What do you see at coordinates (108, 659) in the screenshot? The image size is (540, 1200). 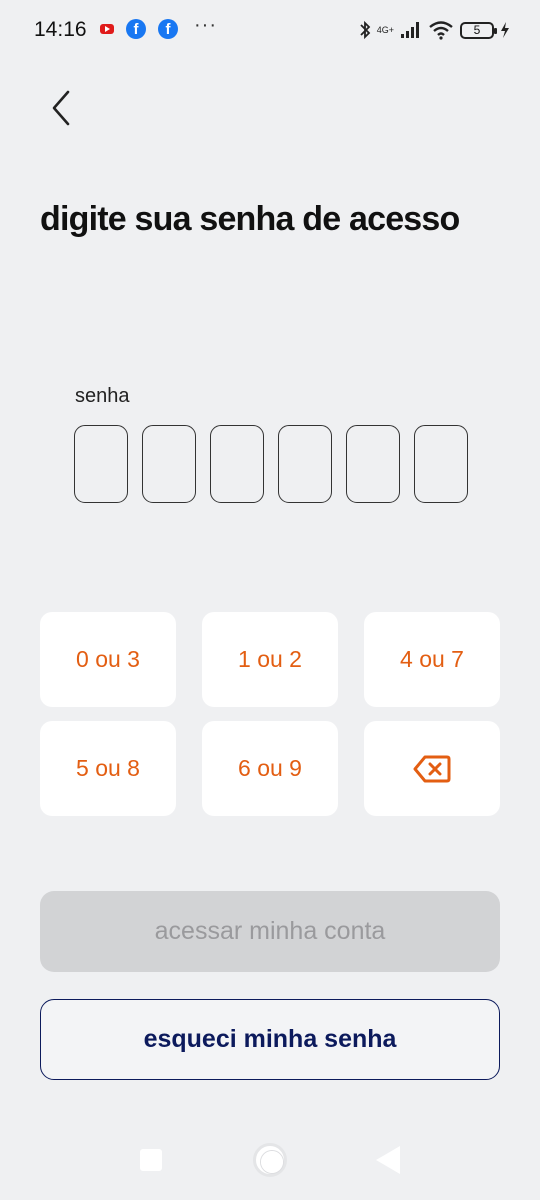 I see `key-0-or-3: 0 ou 3` at bounding box center [108, 659].